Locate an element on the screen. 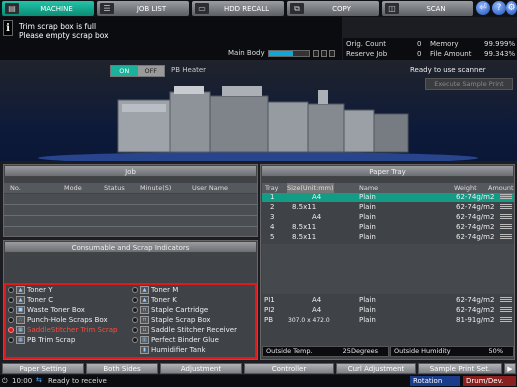 This screenshot has width=517, height=387. rotation-indicator: Rotation is located at coordinates (435, 381).